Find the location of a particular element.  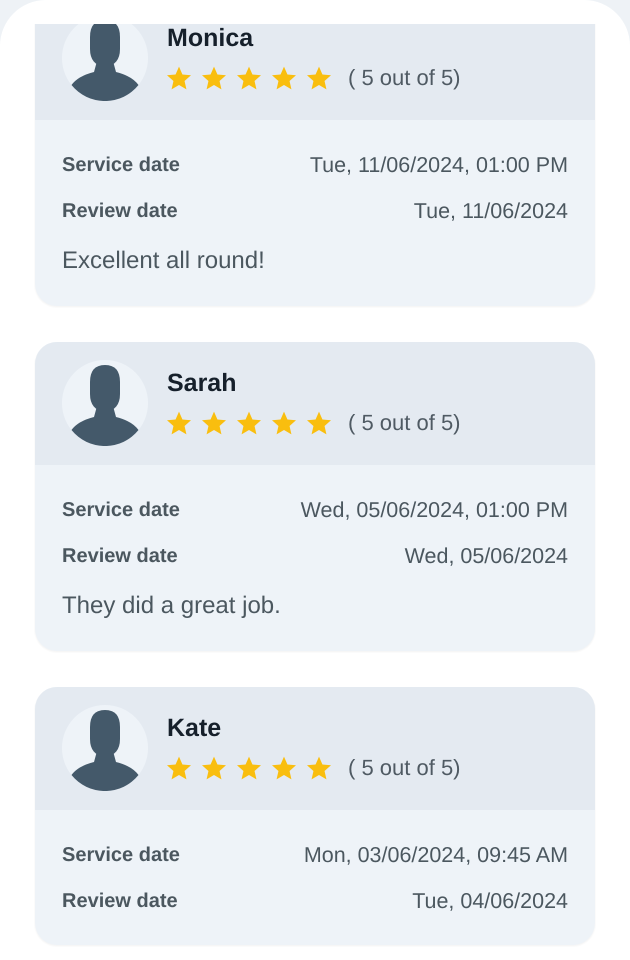

review-comment: Excellent all round! is located at coordinates (163, 261).